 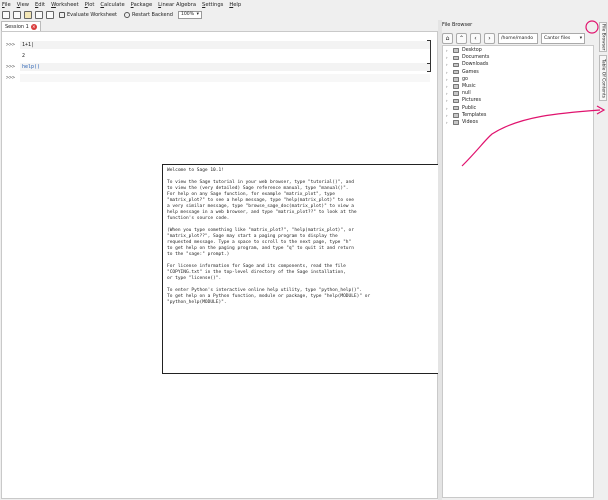 I want to click on restart-backend-label: Restart Backend, so click(x=152, y=14).